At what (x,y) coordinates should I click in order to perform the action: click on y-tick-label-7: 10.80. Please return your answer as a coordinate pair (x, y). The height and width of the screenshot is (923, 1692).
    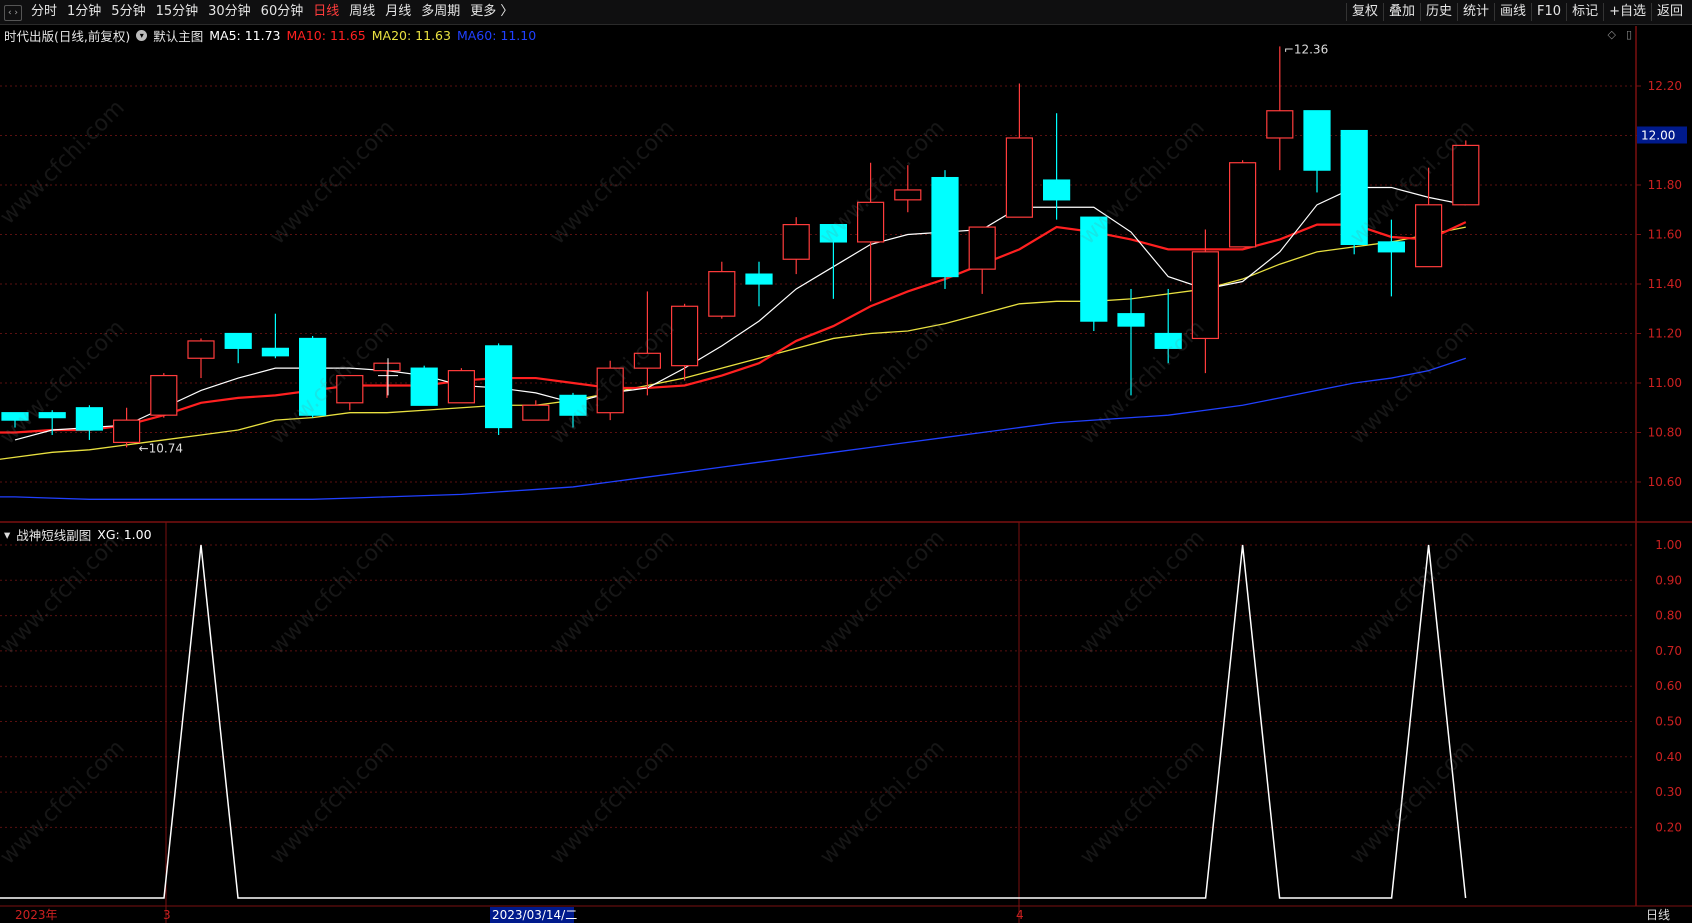
    Looking at the image, I should click on (1665, 433).